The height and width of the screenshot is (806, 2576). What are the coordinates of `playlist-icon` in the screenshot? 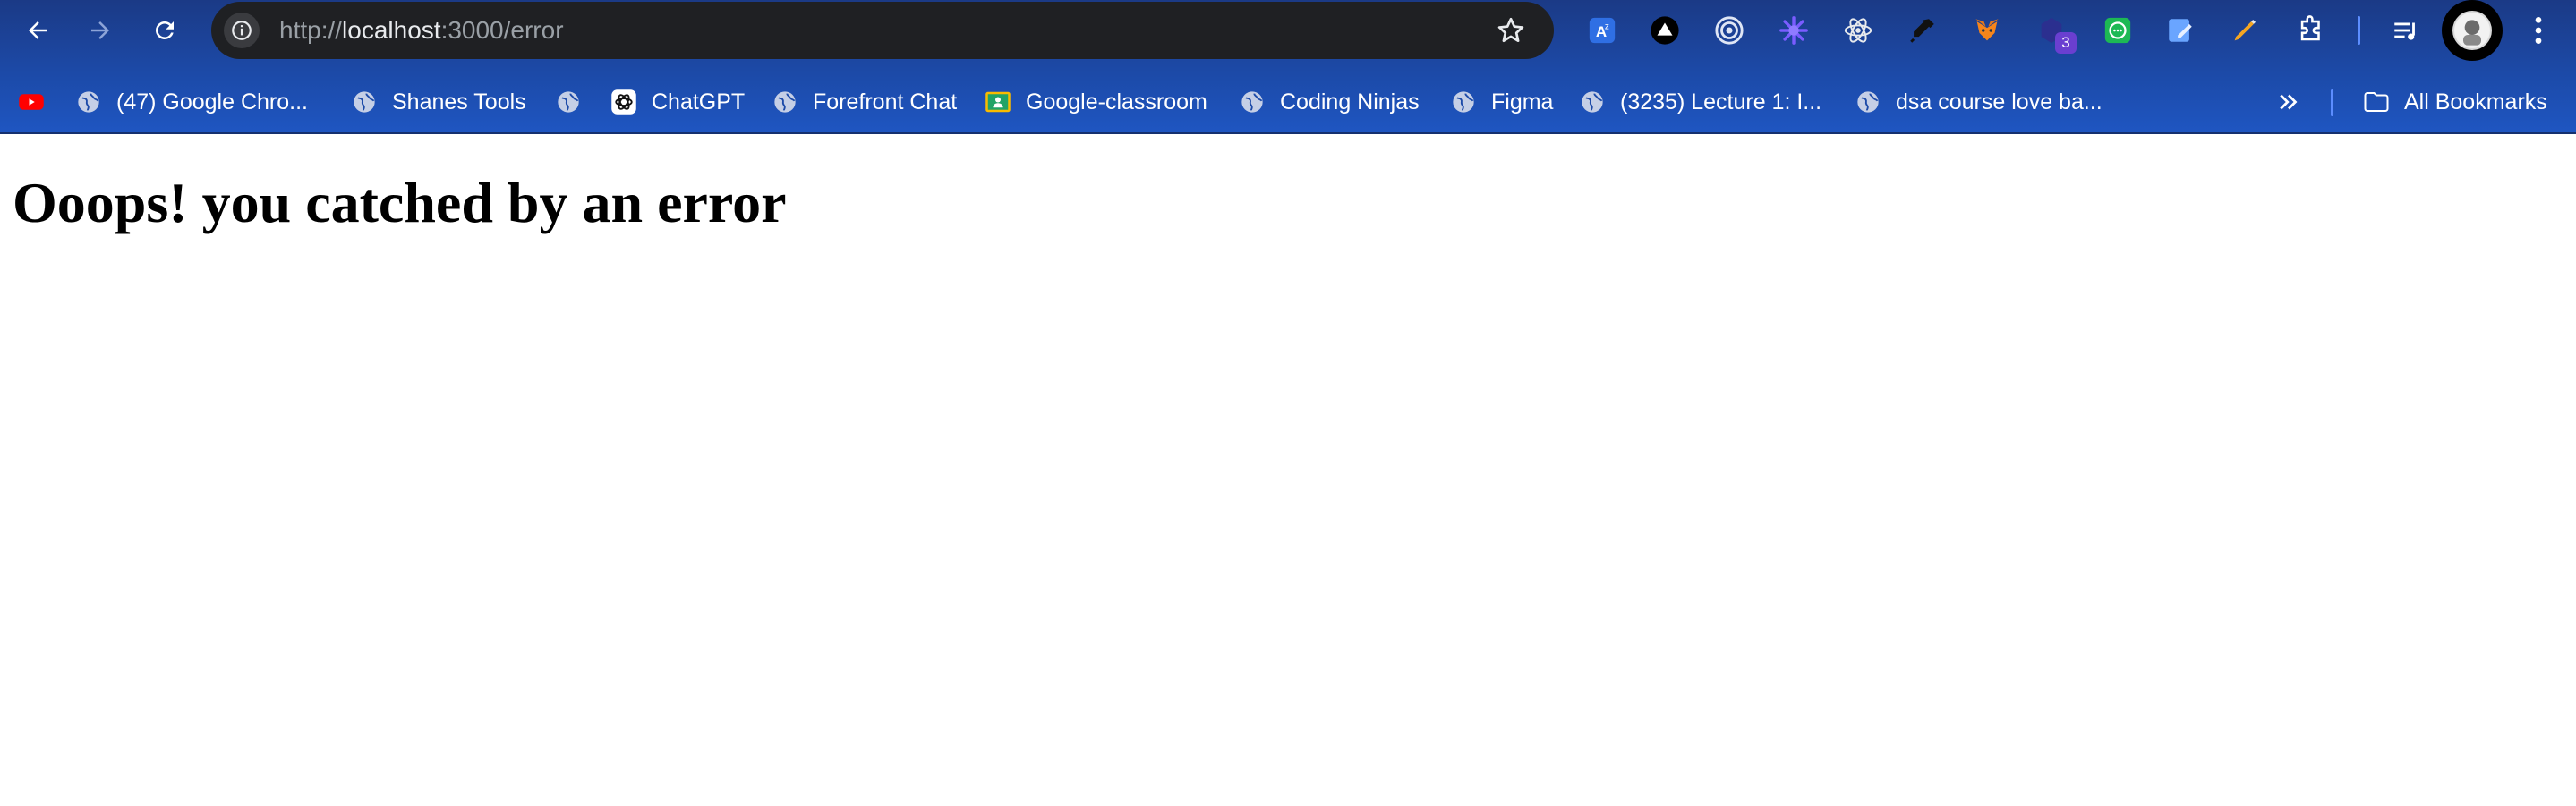 It's located at (2404, 31).